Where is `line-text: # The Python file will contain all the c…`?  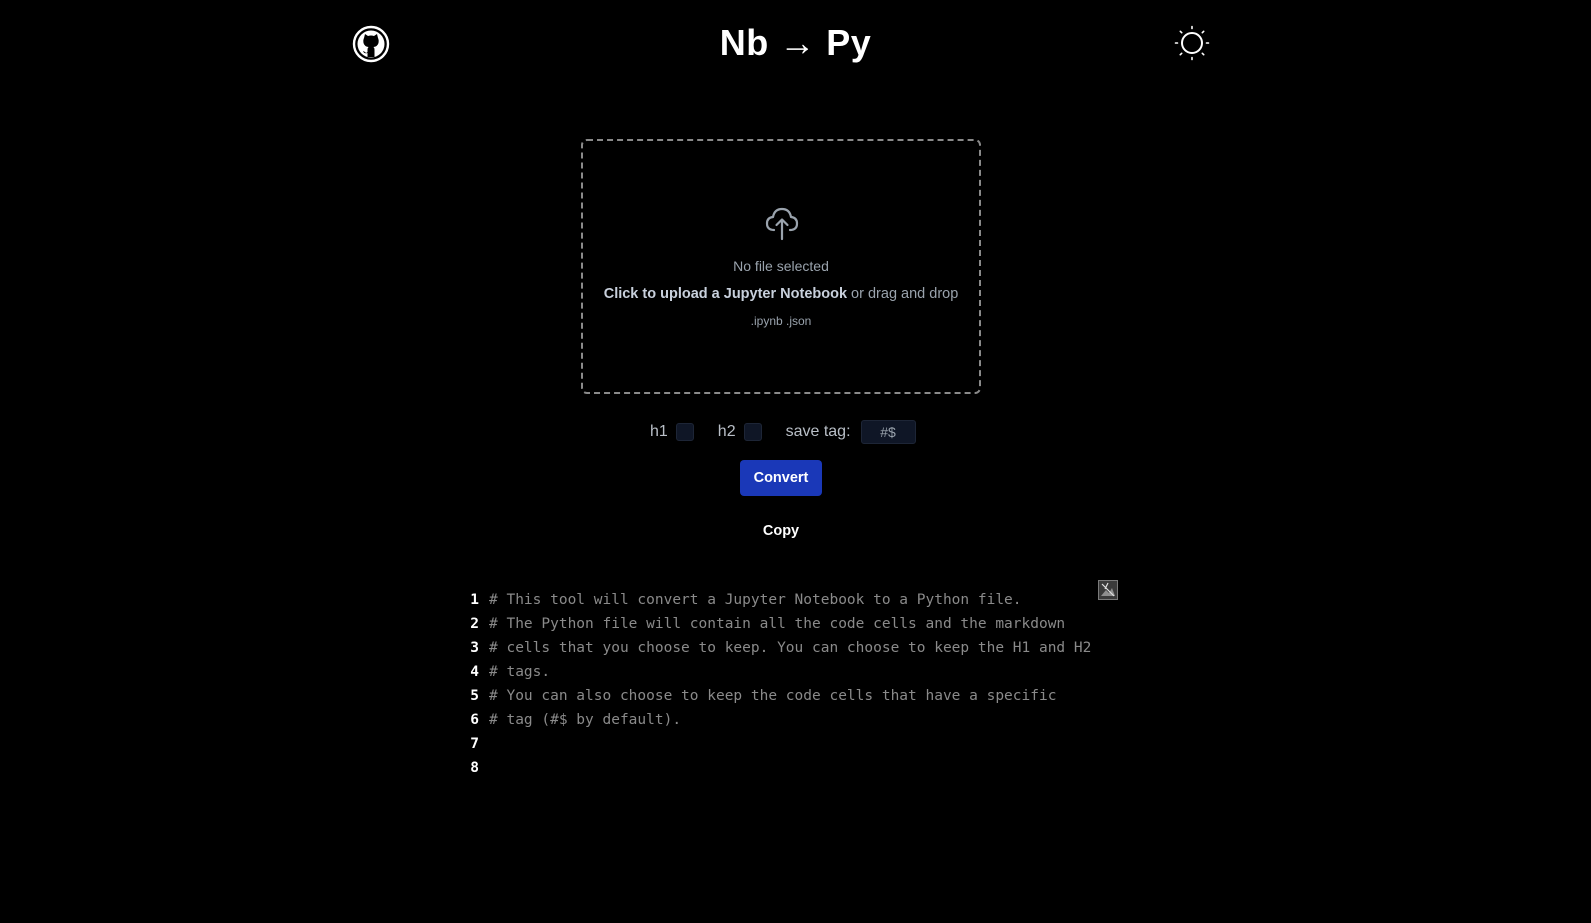 line-text: # The Python file will contain all the c… is located at coordinates (777, 624).